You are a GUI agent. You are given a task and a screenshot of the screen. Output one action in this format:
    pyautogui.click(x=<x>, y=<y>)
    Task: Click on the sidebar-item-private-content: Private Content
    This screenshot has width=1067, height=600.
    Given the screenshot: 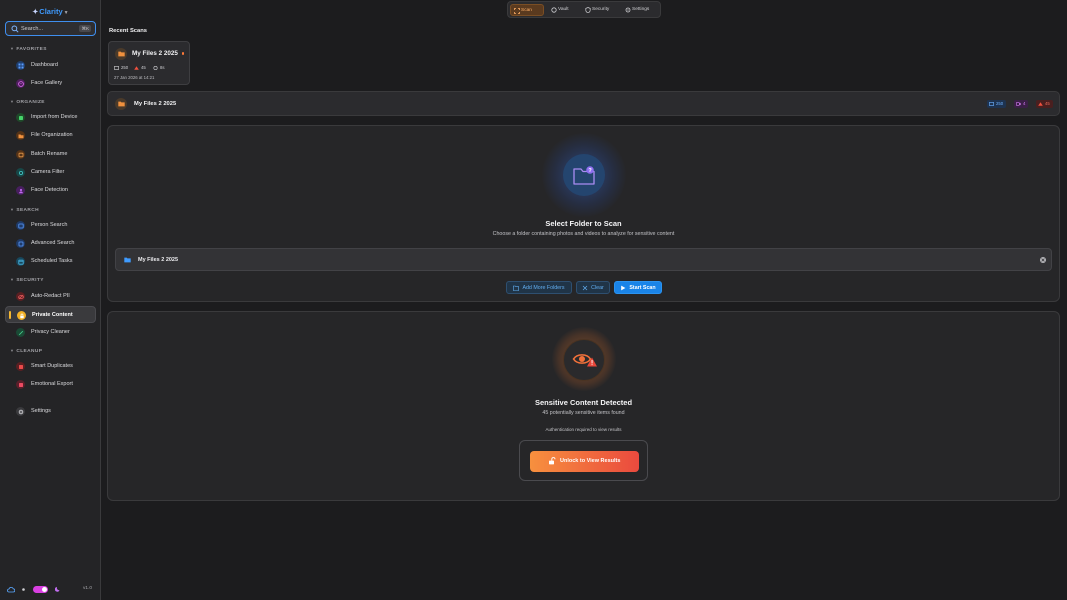 What is the action you would take?
    pyautogui.click(x=50, y=314)
    